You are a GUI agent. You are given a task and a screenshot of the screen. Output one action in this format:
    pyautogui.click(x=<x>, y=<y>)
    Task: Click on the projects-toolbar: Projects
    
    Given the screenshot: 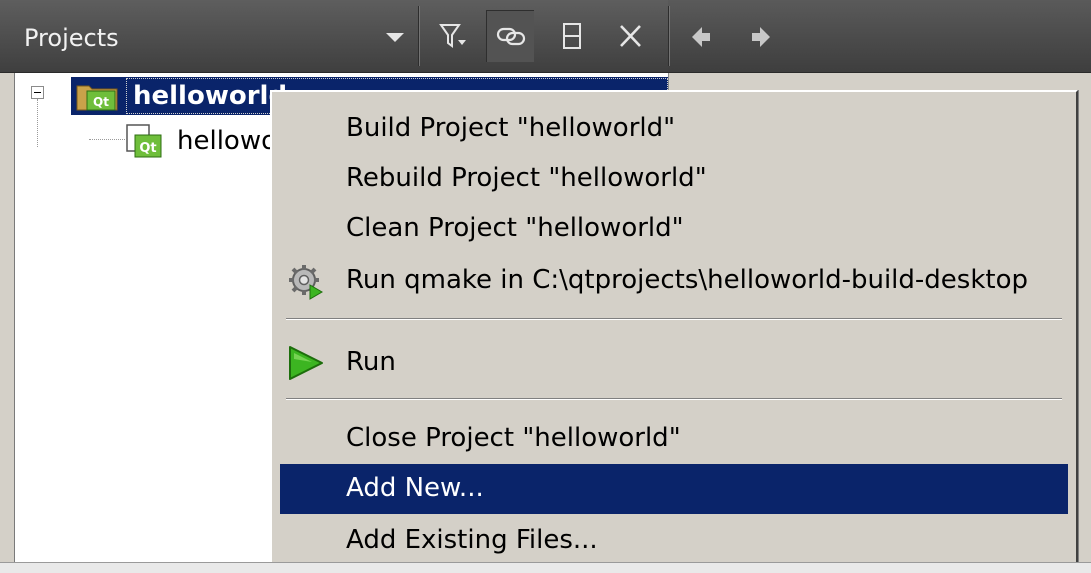 What is the action you would take?
    pyautogui.click(x=545, y=36)
    